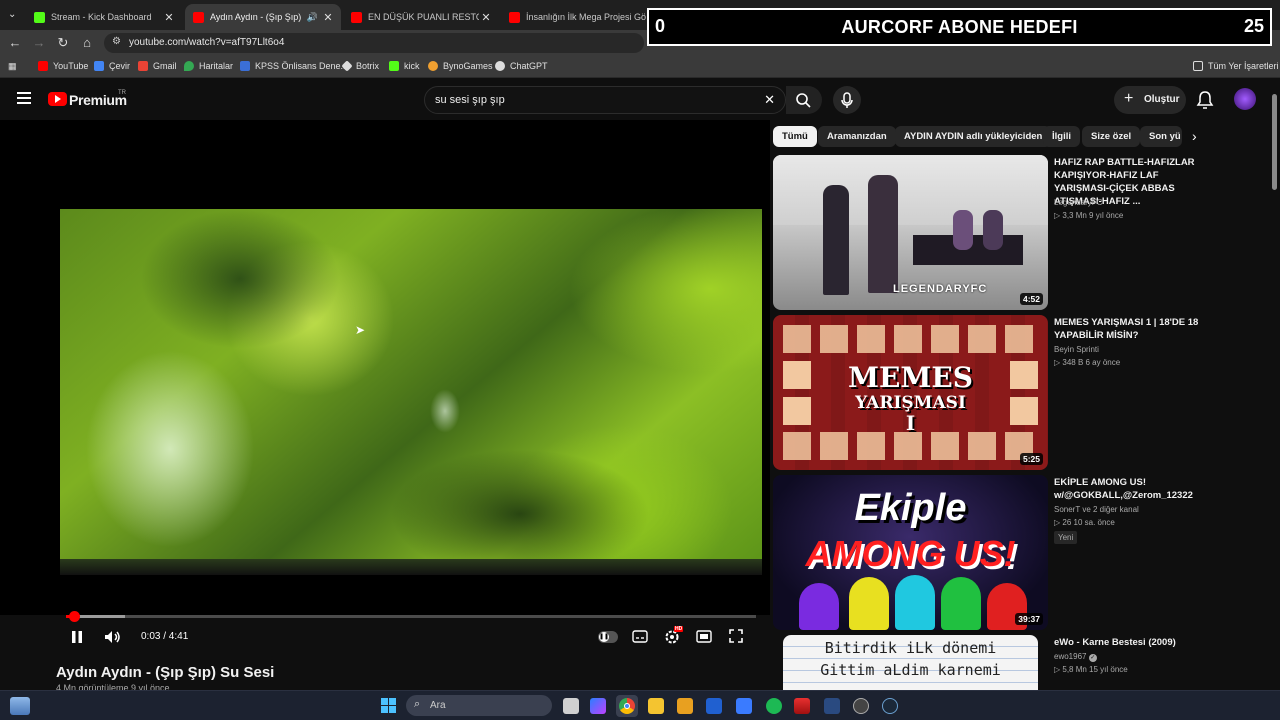  What do you see at coordinates (411, 616) in the screenshot?
I see `progress-bar` at bounding box center [411, 616].